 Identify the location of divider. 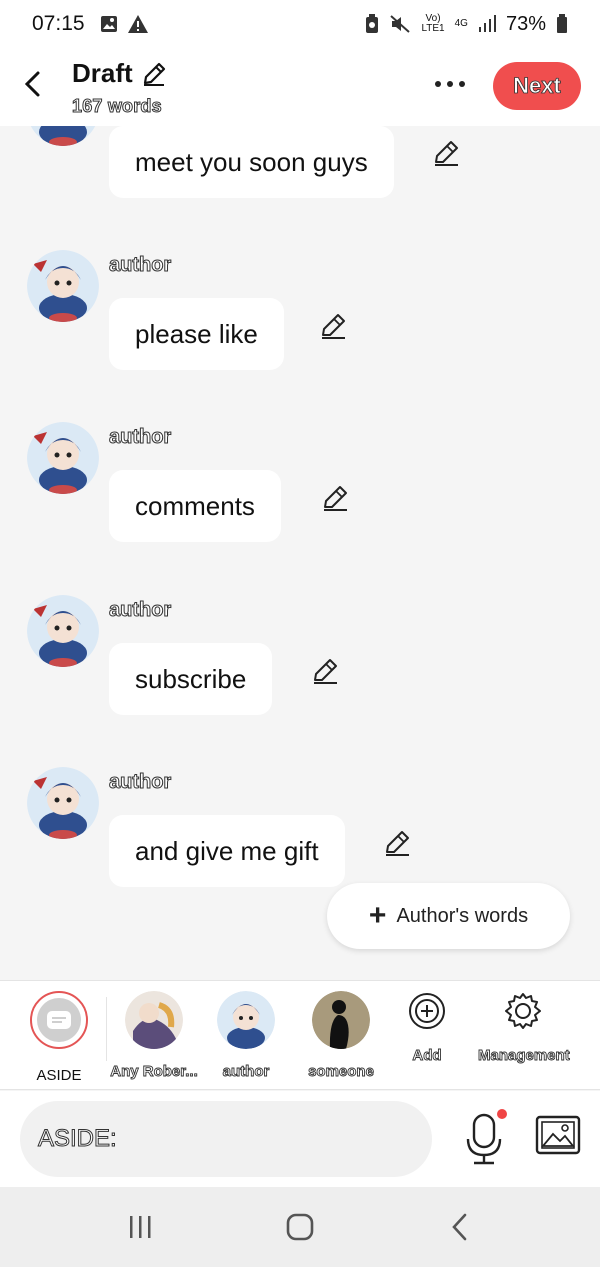
(106, 1029).